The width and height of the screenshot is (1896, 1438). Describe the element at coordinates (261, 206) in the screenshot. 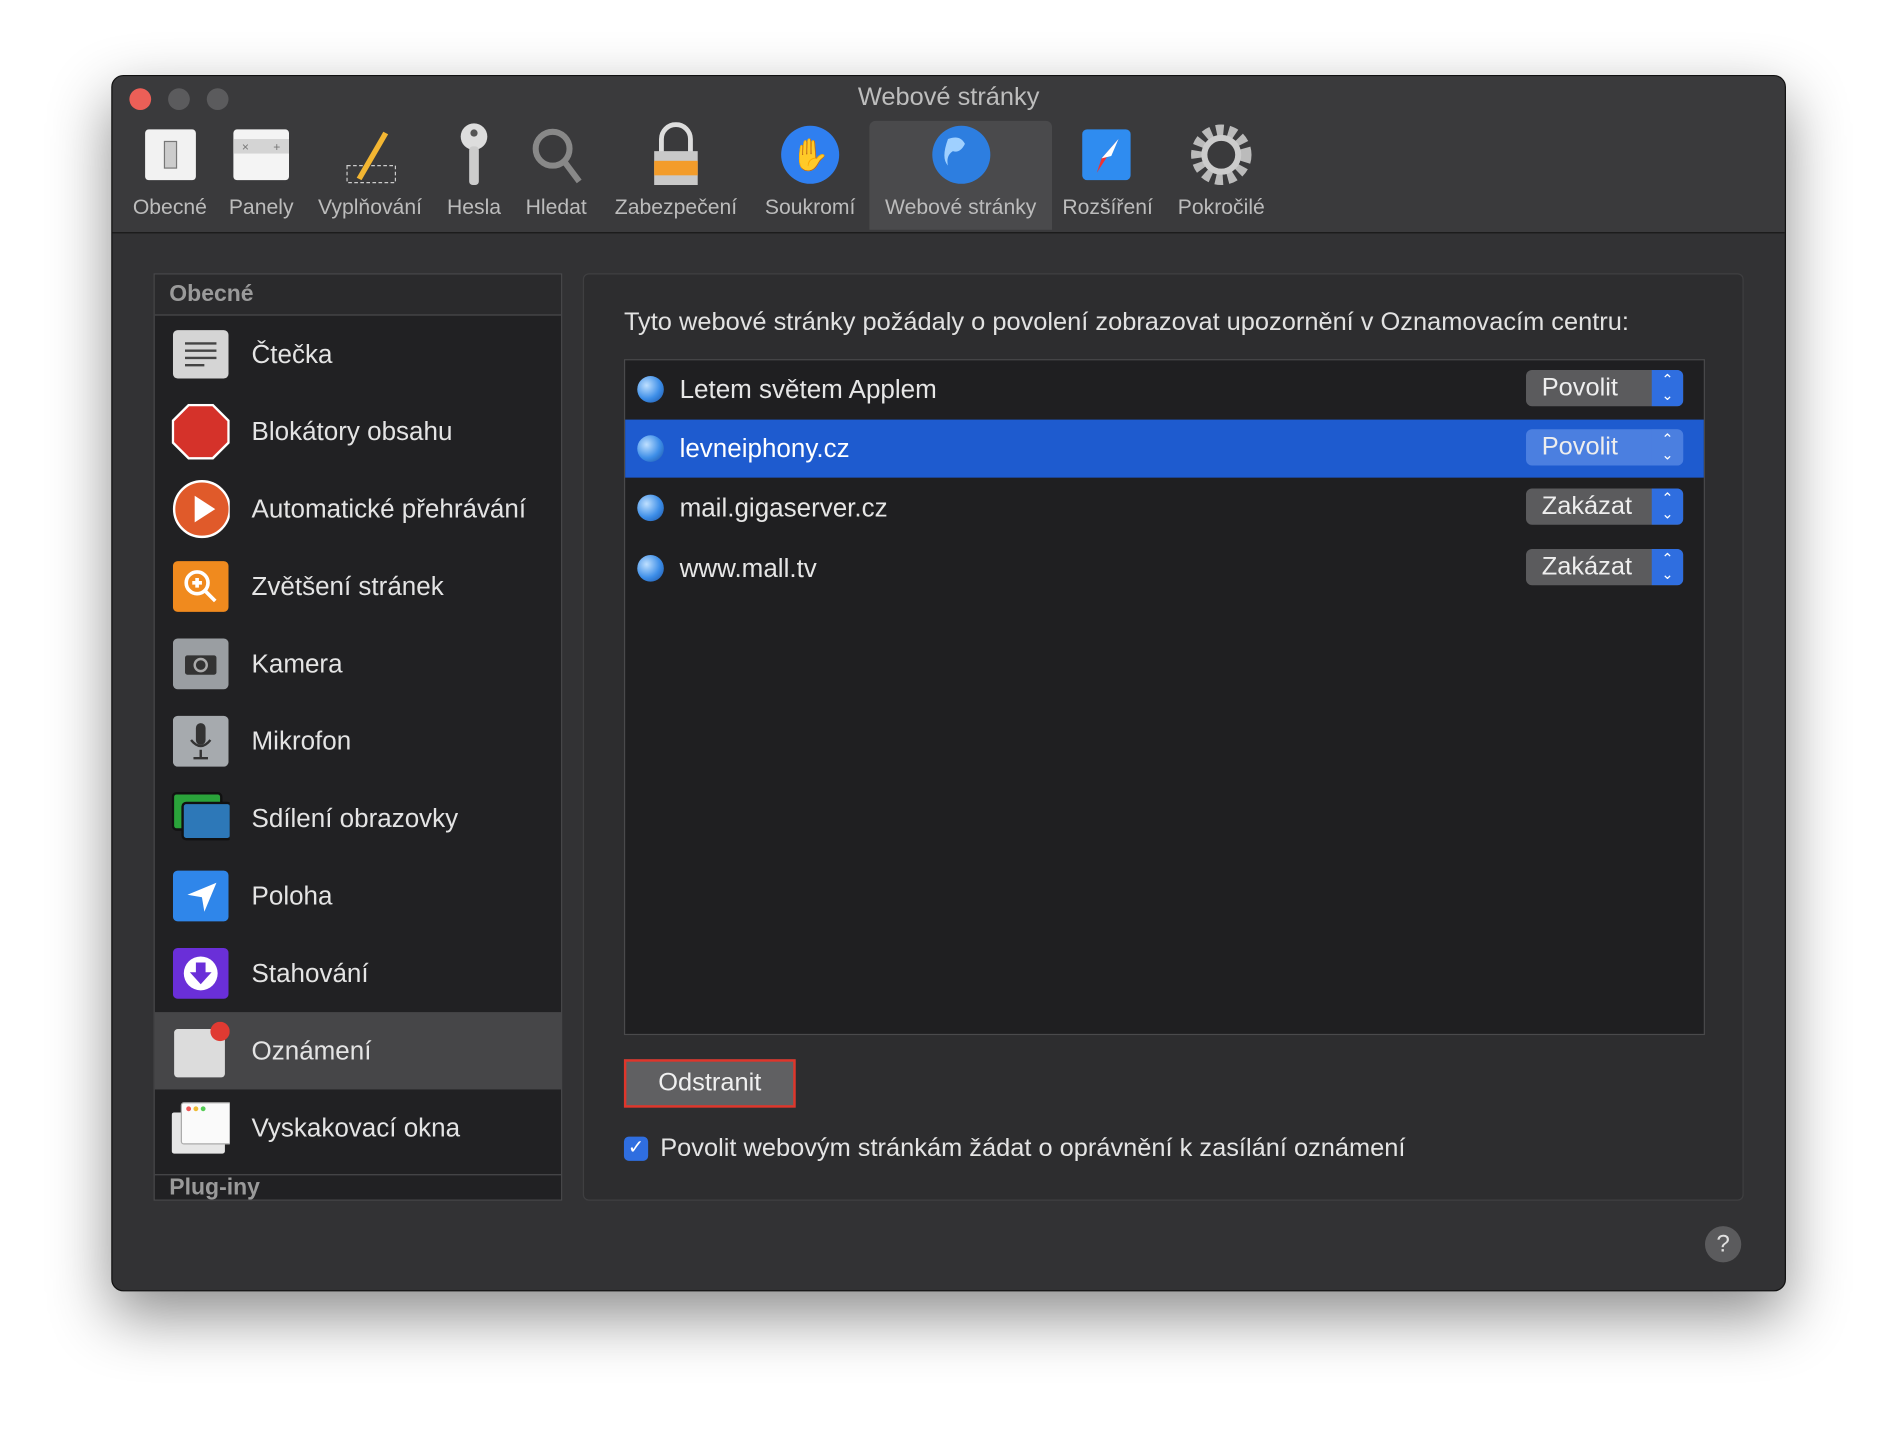

I see `tab-label: Panely` at that location.